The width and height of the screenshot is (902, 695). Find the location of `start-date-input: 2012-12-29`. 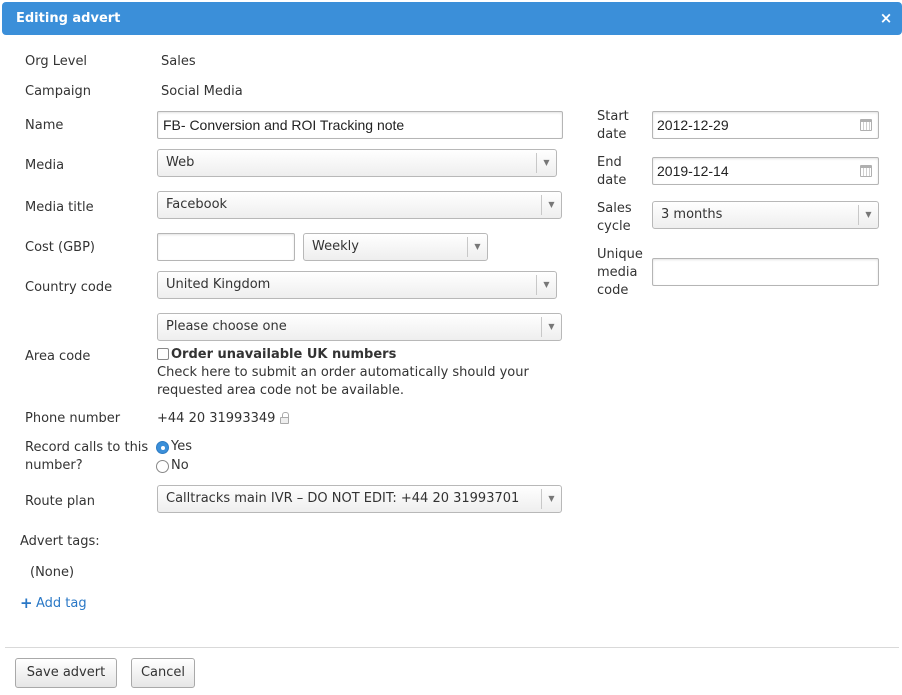

start-date-input: 2012-12-29 is located at coordinates (765, 125).